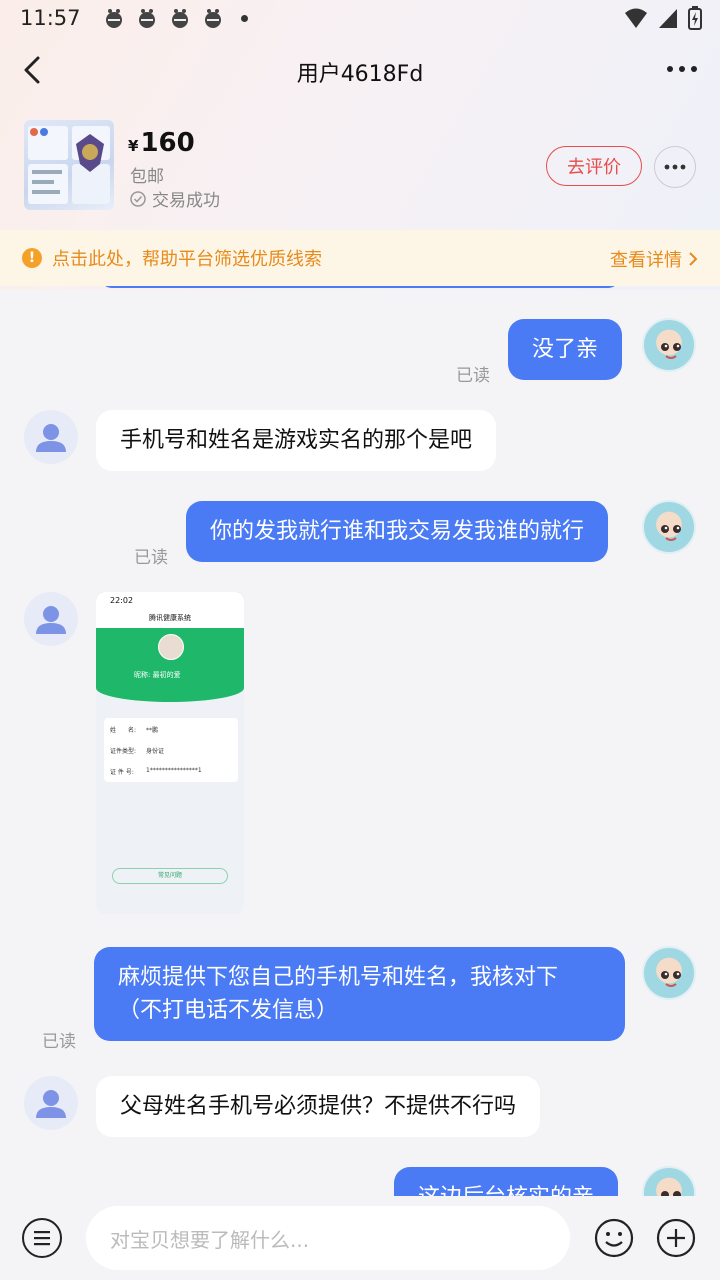  What do you see at coordinates (170, 876) in the screenshot?
I see `screenshot-faq-button: 常见问题` at bounding box center [170, 876].